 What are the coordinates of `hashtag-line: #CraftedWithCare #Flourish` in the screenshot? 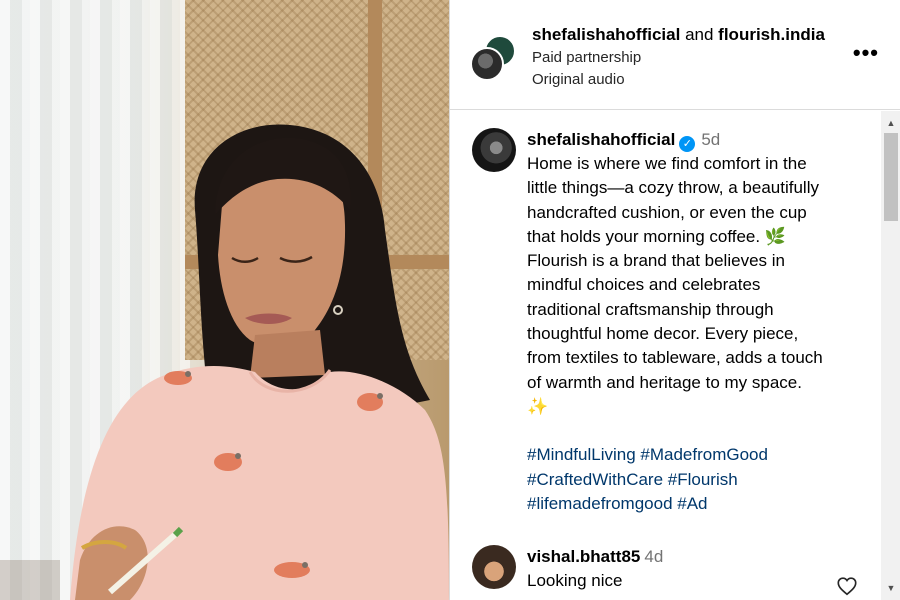 It's located at (697, 480).